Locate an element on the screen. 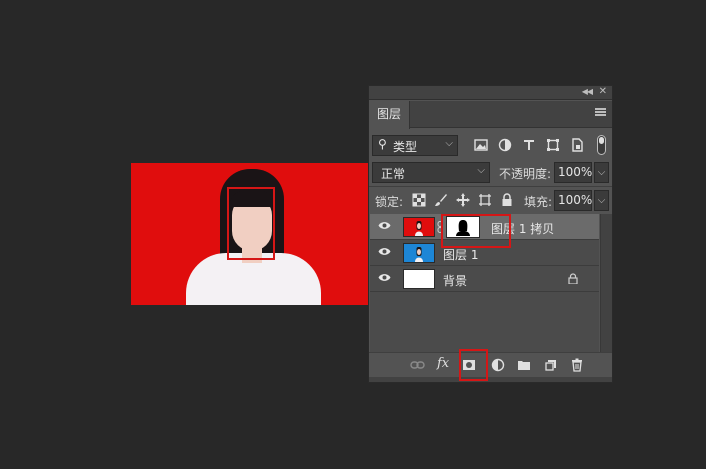 This screenshot has height=469, width=706. fill-value: 100% is located at coordinates (575, 200).